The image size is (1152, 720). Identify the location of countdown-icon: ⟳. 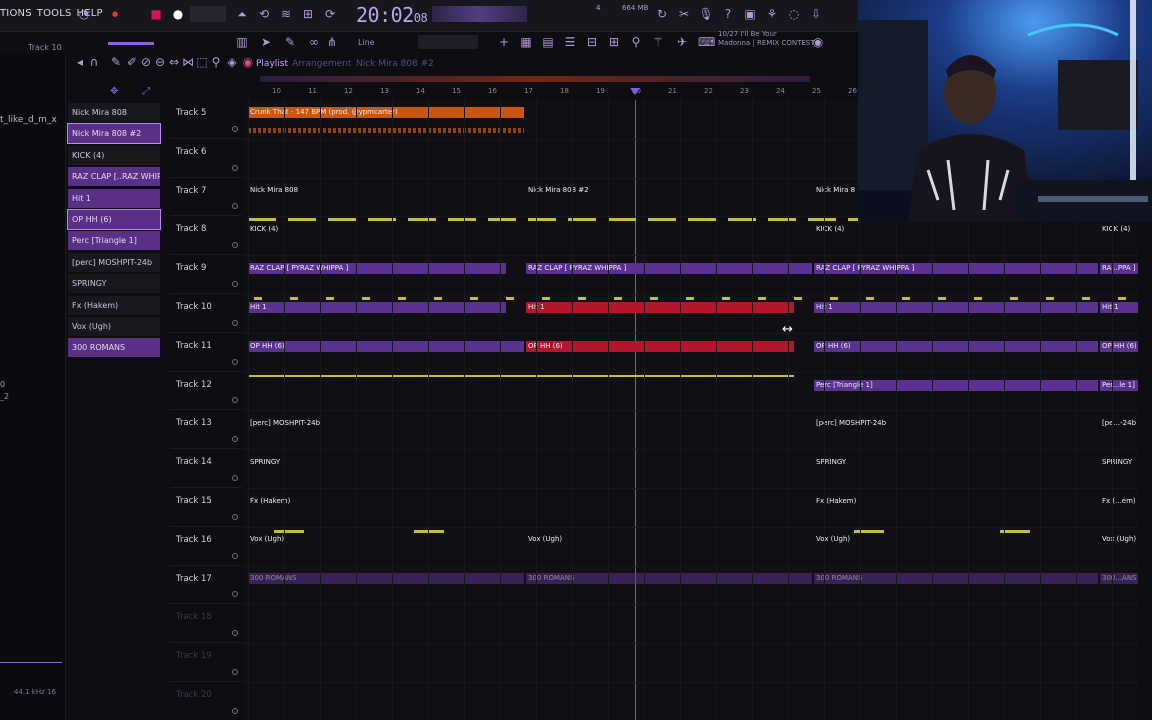
(330, 14).